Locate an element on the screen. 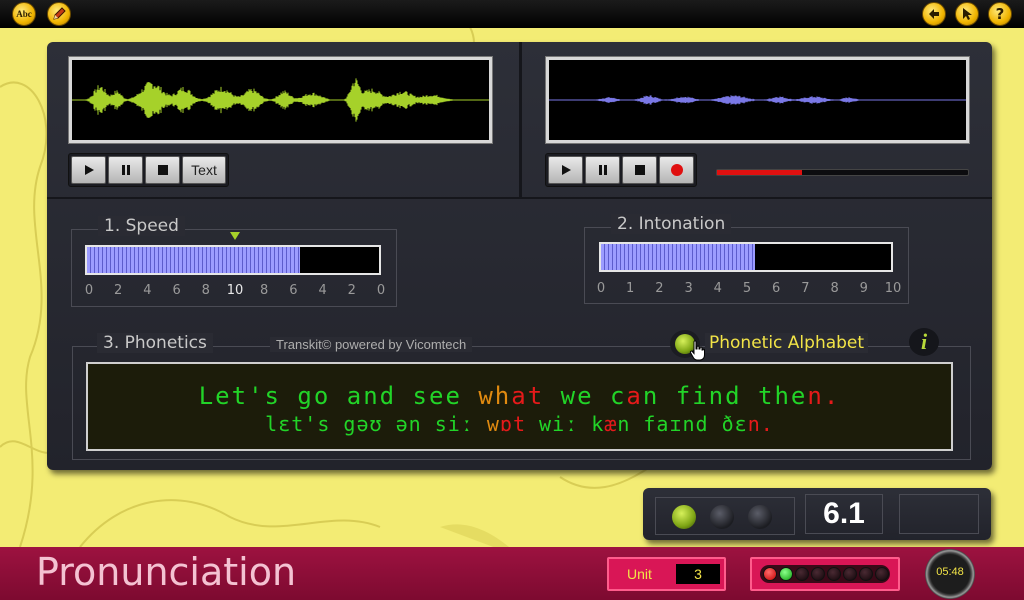 Image resolution: width=1024 pixels, height=600 pixels. pointer-button is located at coordinates (967, 14).